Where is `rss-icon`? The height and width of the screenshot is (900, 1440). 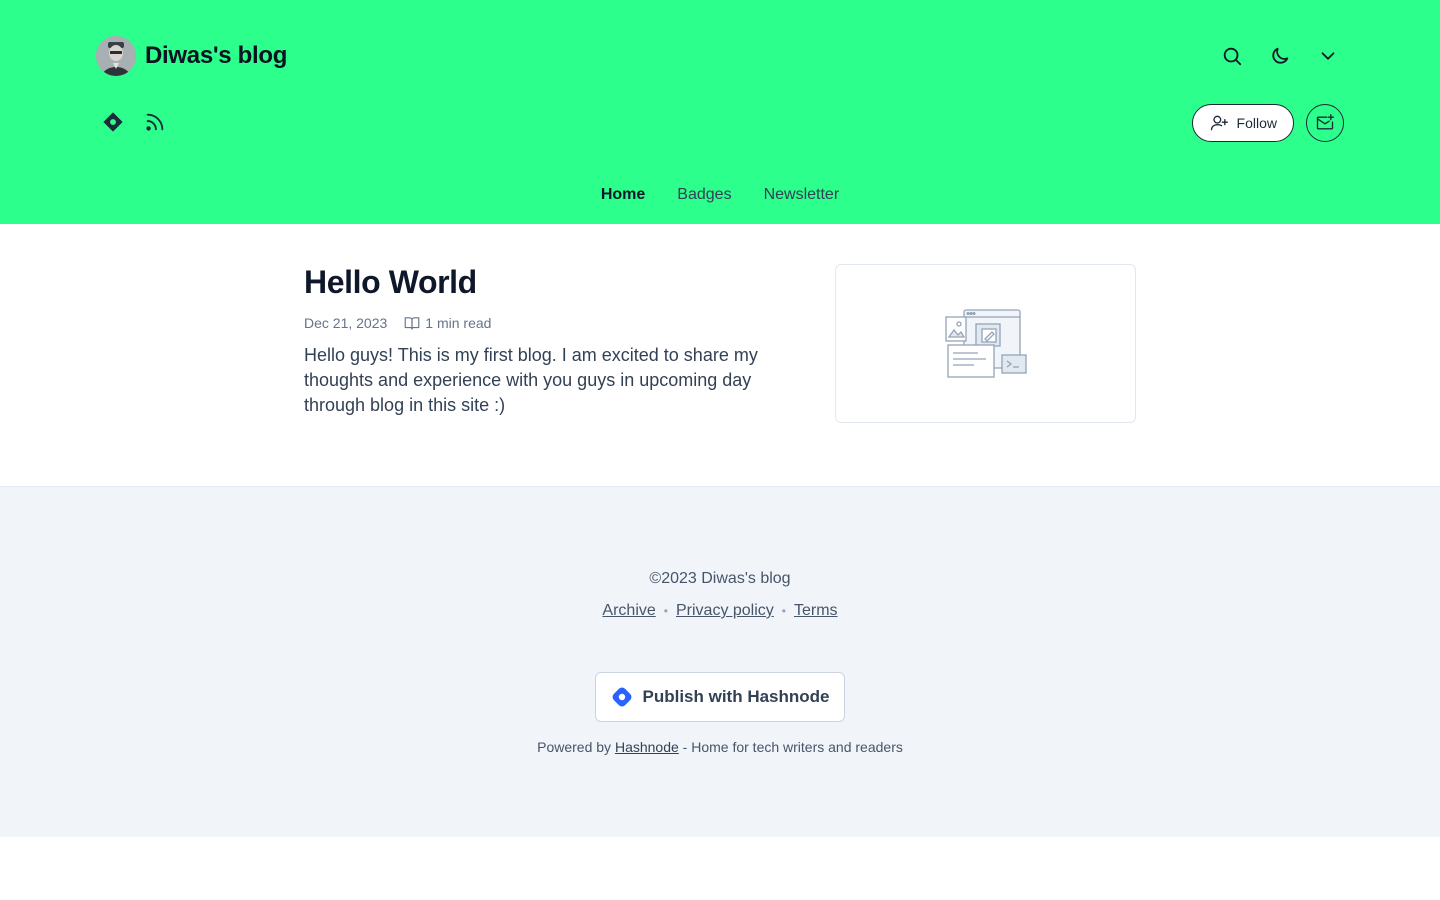
rss-icon is located at coordinates (155, 122).